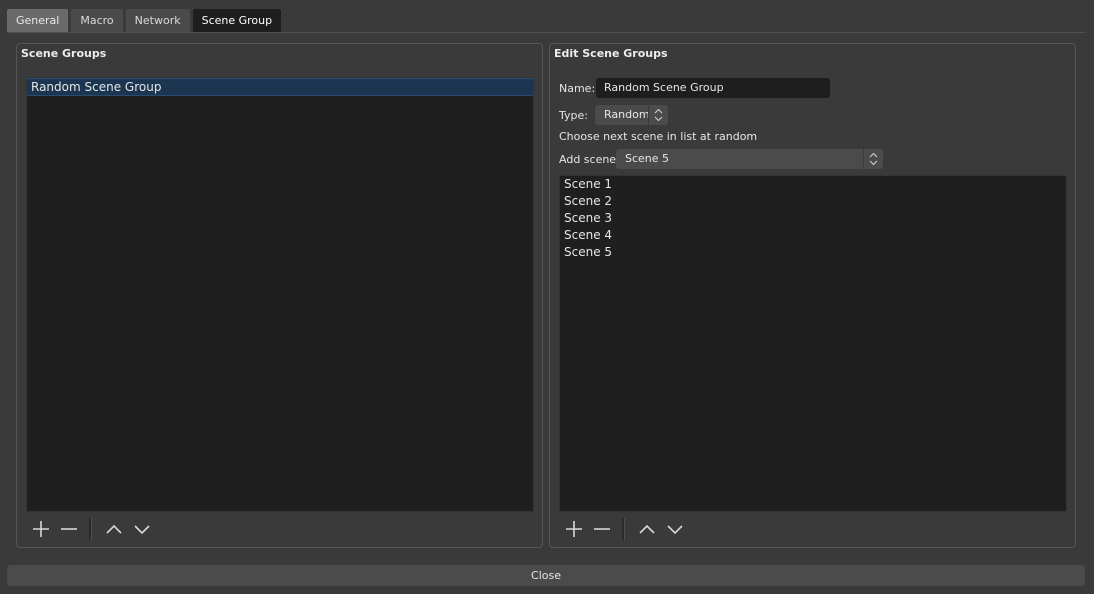 Image resolution: width=1094 pixels, height=594 pixels. I want to click on remove-scene-button, so click(602, 529).